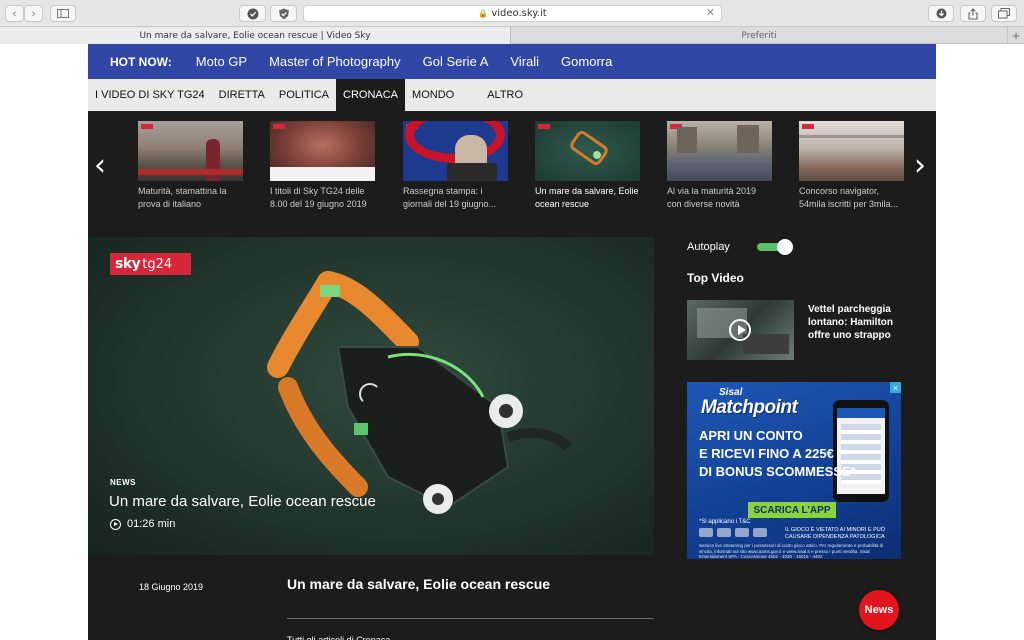 The width and height of the screenshot is (1024, 640). What do you see at coordinates (792, 510) in the screenshot?
I see `ad-download-button: SCARICA L'APP` at bounding box center [792, 510].